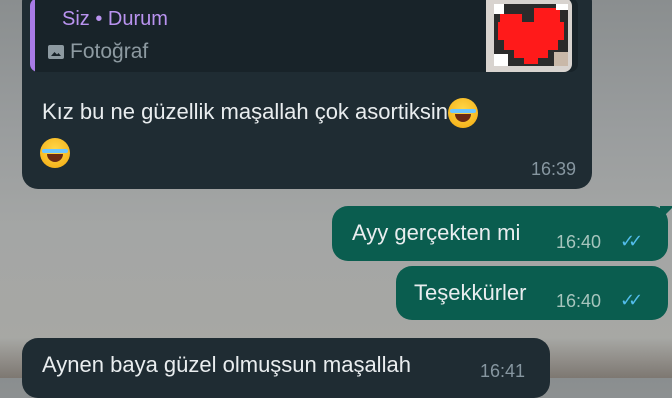 The width and height of the screenshot is (672, 398). I want to click on quote-media-label: Fotoğraf, so click(109, 51).